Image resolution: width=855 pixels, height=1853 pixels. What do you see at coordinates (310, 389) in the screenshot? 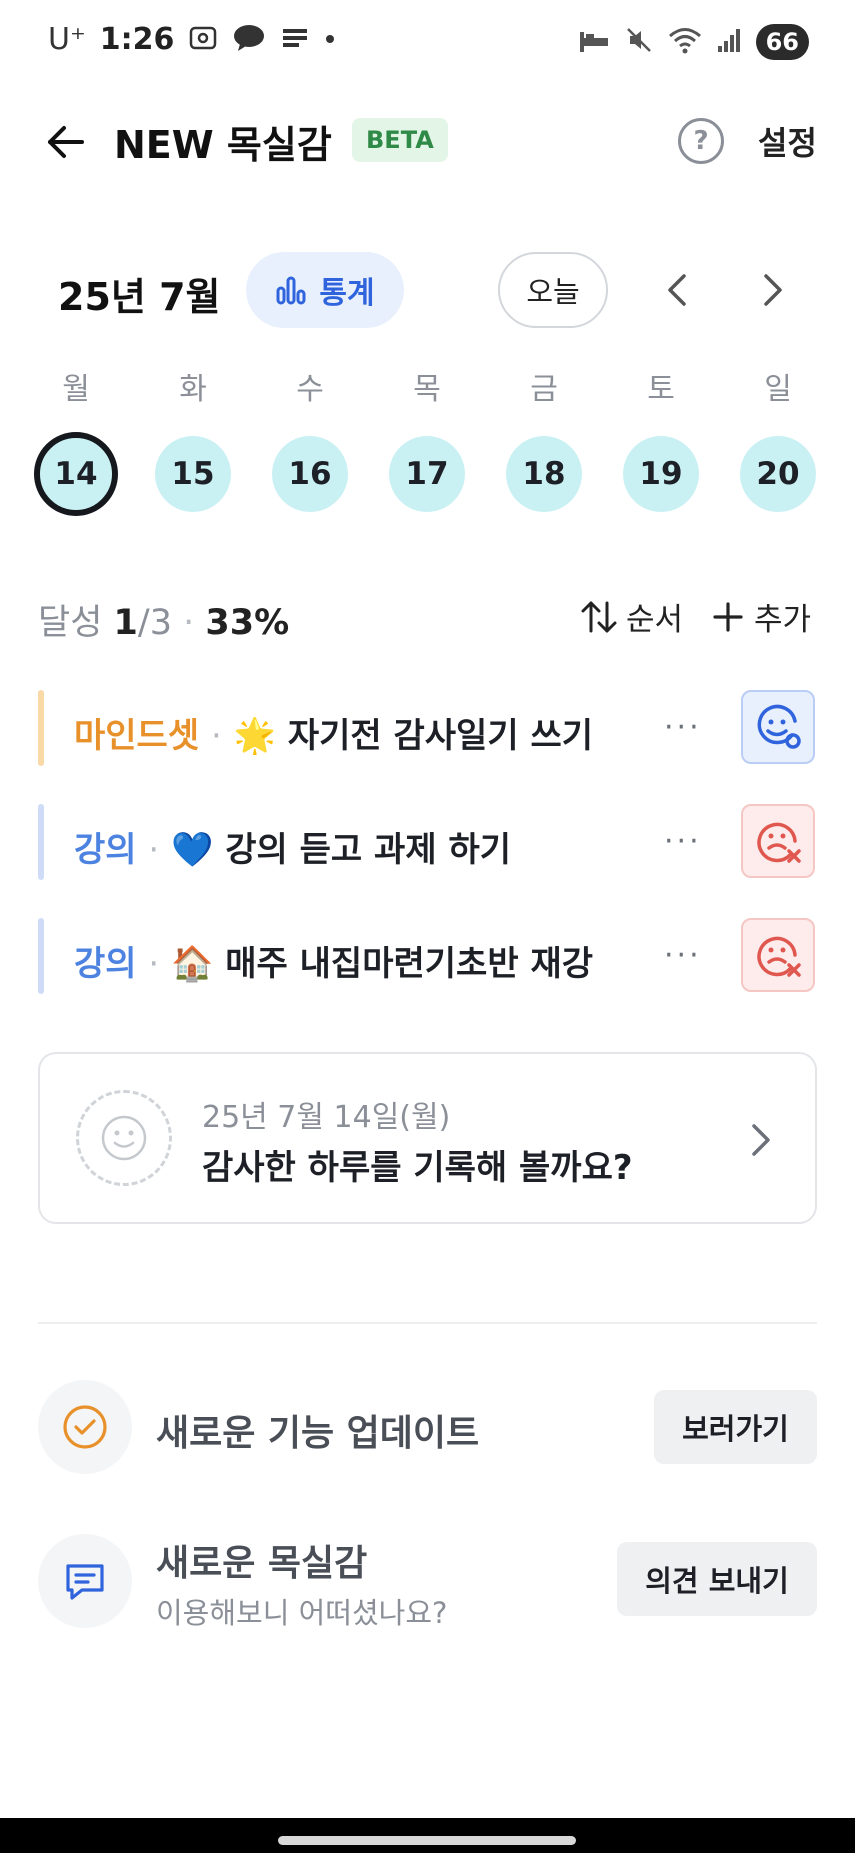
I see `weekday-label: 수` at bounding box center [310, 389].